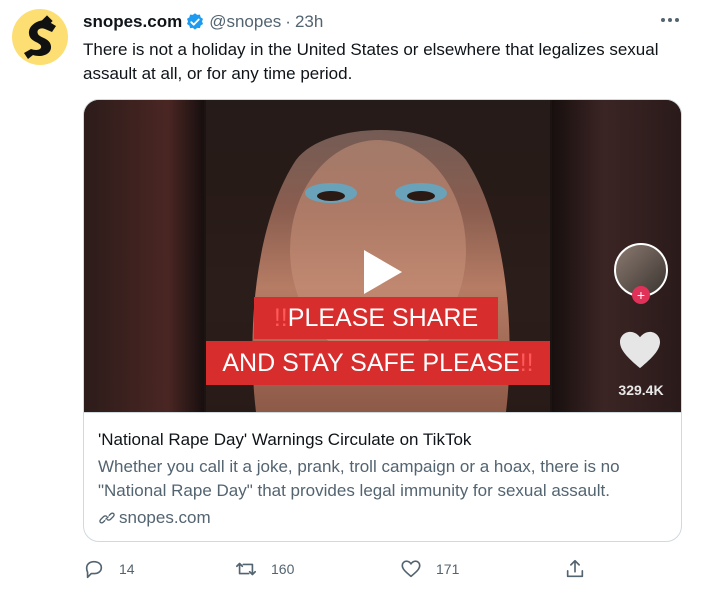 The image size is (711, 600). Describe the element at coordinates (641, 390) in the screenshot. I see `video-like-count: 329.4K` at that location.